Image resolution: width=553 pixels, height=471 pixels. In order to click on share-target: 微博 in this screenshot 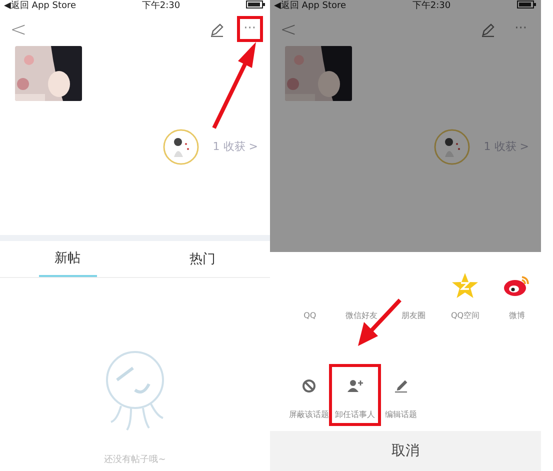, I will do `click(517, 316)`.